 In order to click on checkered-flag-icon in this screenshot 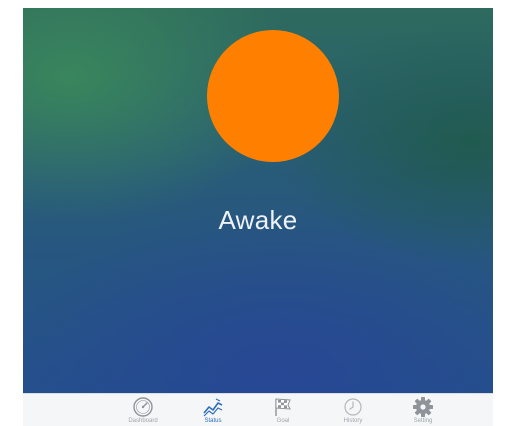, I will do `click(283, 407)`.